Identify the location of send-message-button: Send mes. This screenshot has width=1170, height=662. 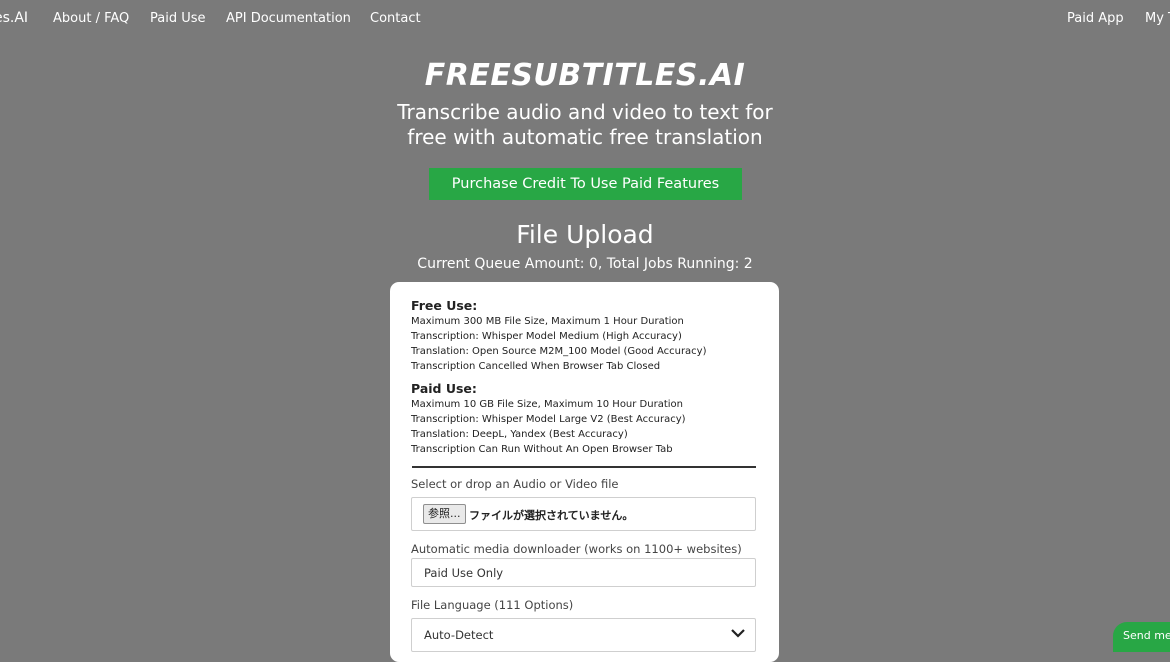
(1141, 637).